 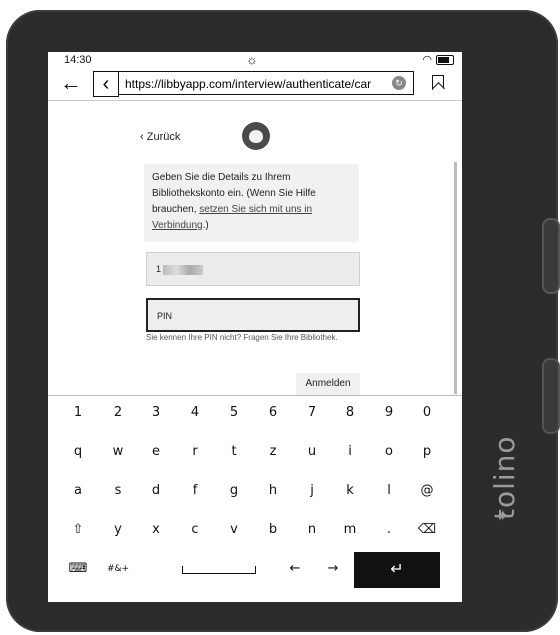 What do you see at coordinates (312, 491) in the screenshot?
I see `key-j: j` at bounding box center [312, 491].